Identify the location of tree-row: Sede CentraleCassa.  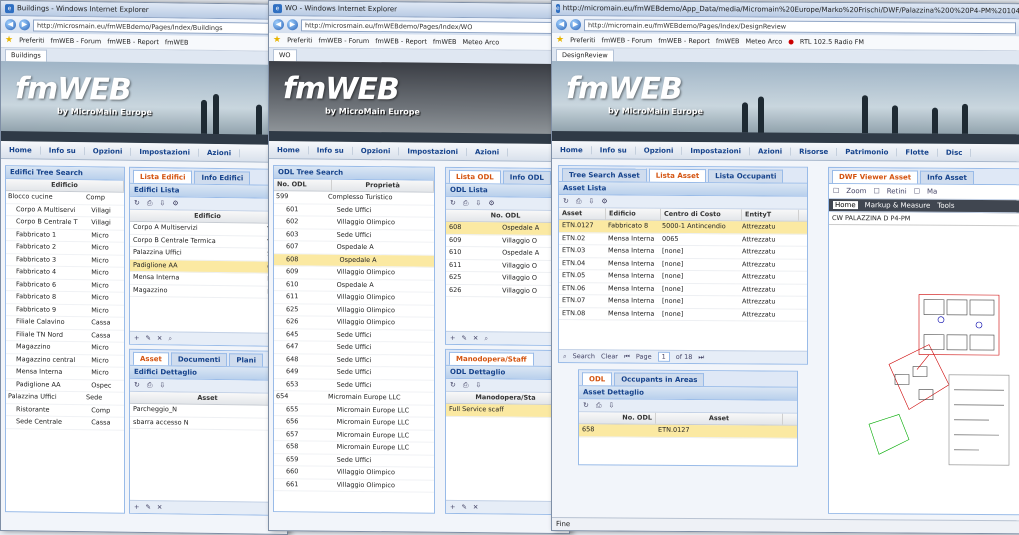
(65, 423).